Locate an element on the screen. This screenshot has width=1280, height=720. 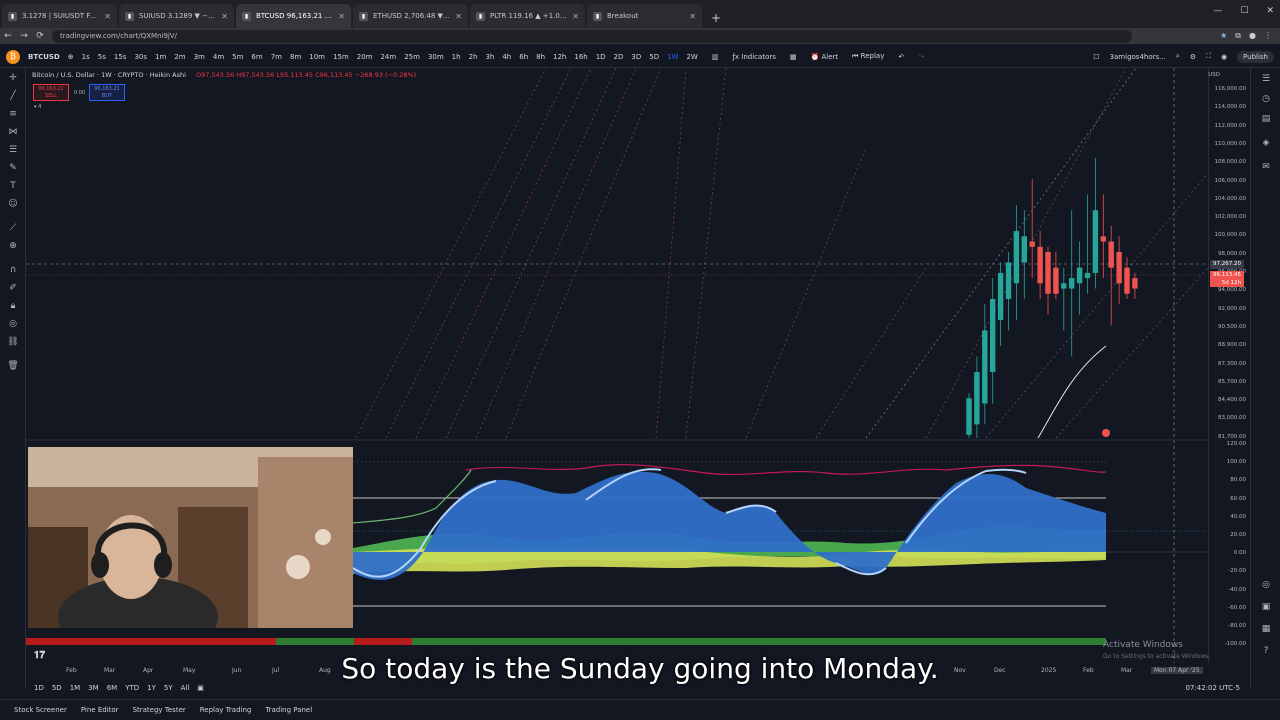
timeframe-2m: 2m is located at coordinates (179, 57).